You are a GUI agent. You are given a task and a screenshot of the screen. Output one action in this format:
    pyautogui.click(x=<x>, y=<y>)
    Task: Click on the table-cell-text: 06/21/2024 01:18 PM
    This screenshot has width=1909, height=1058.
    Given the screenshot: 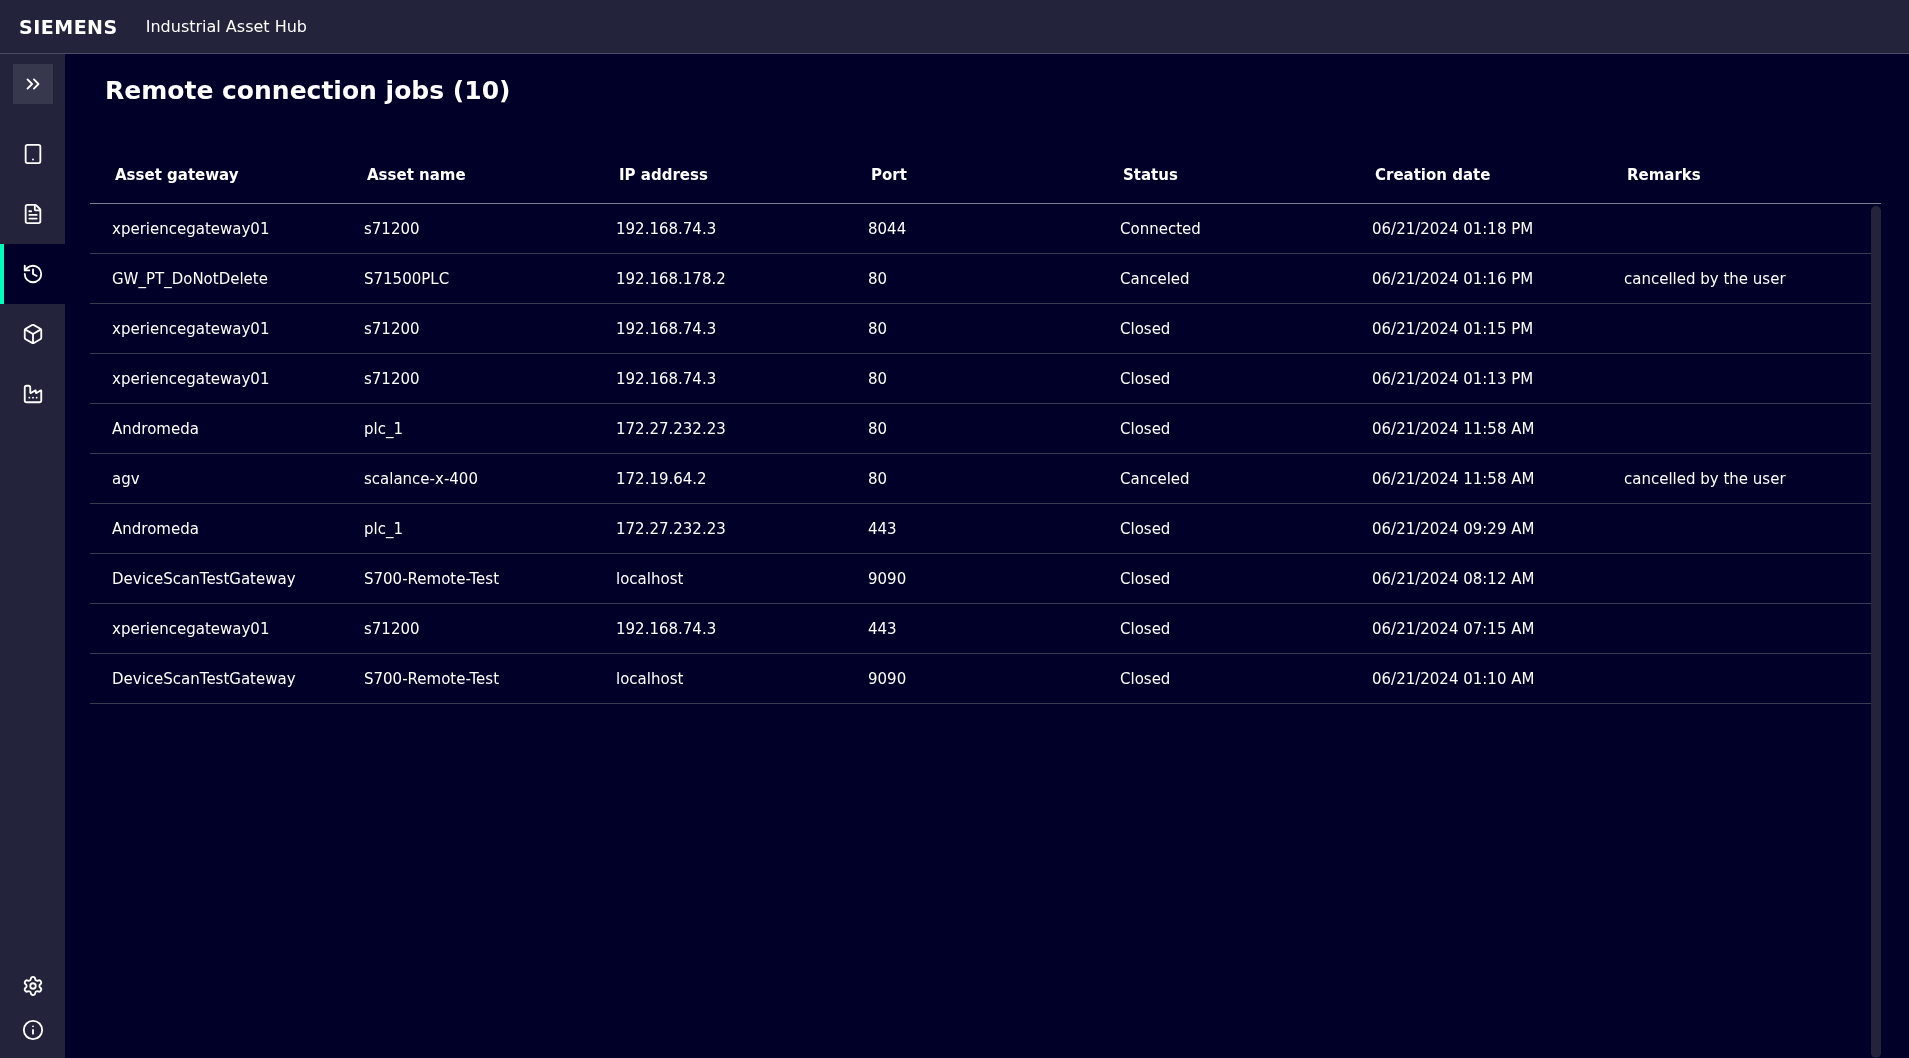 What is the action you would take?
    pyautogui.click(x=1453, y=228)
    